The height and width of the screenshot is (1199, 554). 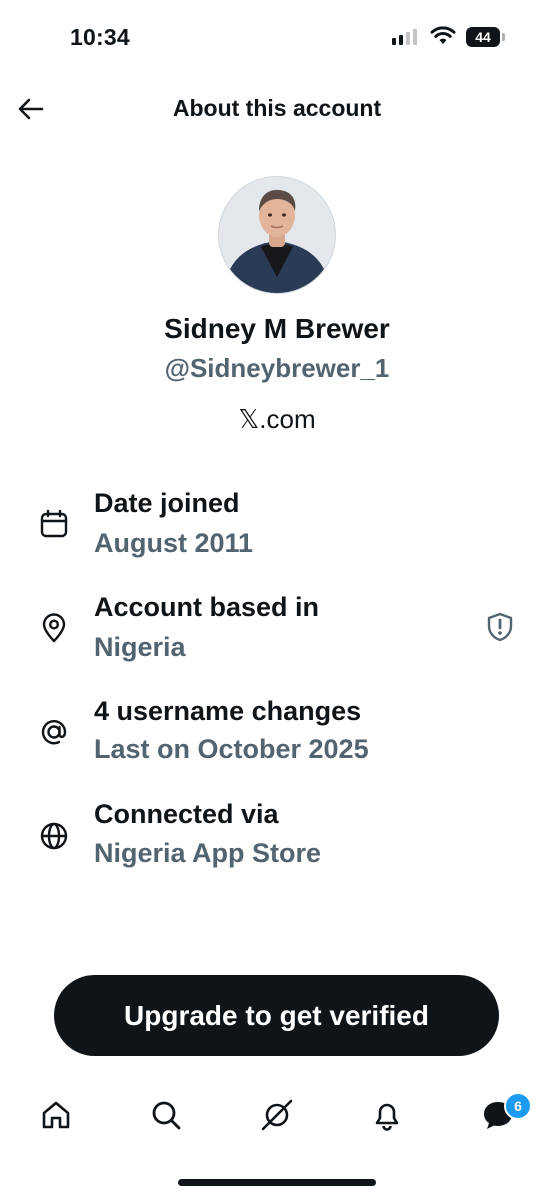 I want to click on account-location-value: Nigeria, so click(x=140, y=647).